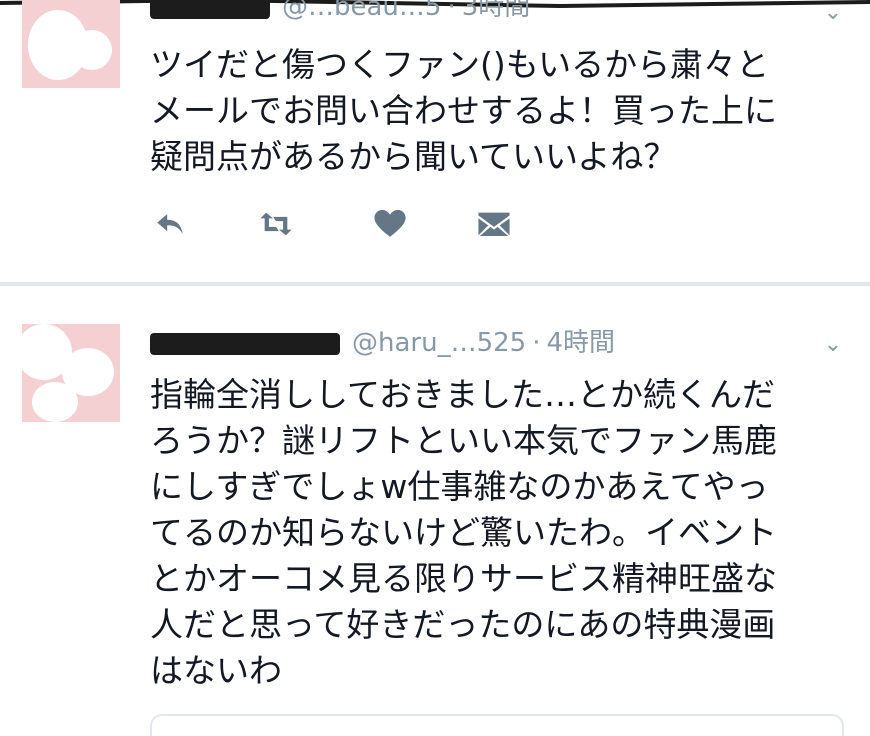 This screenshot has width=870, height=736. I want to click on heart-icon, so click(390, 223).